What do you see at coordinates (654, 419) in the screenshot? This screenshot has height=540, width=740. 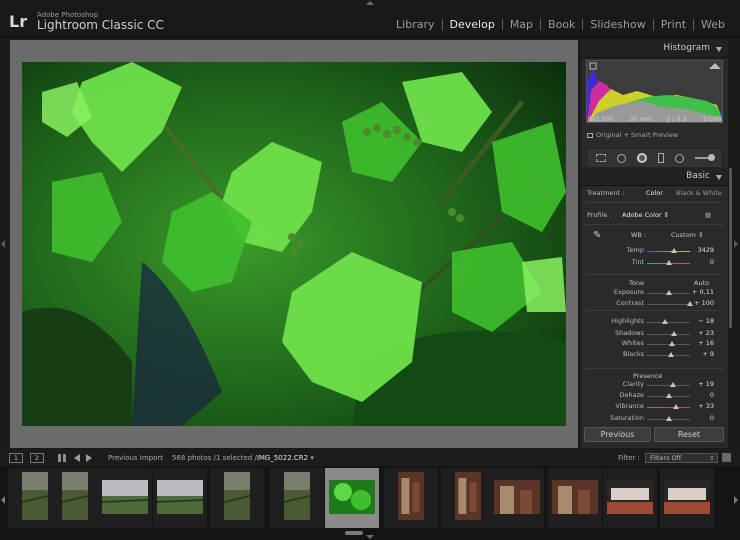 I see `slider-saturation: Saturation 0` at bounding box center [654, 419].